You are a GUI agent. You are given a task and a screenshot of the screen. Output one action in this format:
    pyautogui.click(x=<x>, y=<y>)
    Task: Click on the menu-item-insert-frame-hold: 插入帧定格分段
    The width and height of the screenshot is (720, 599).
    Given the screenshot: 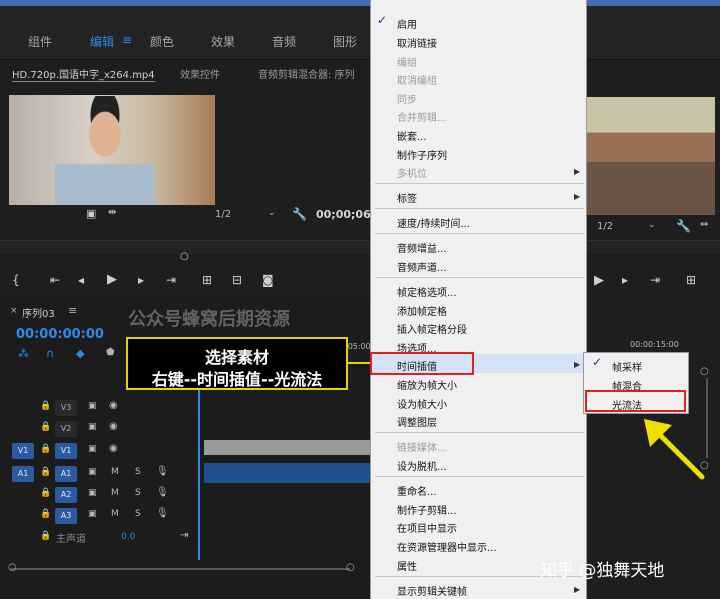 What is the action you would take?
    pyautogui.click(x=432, y=328)
    